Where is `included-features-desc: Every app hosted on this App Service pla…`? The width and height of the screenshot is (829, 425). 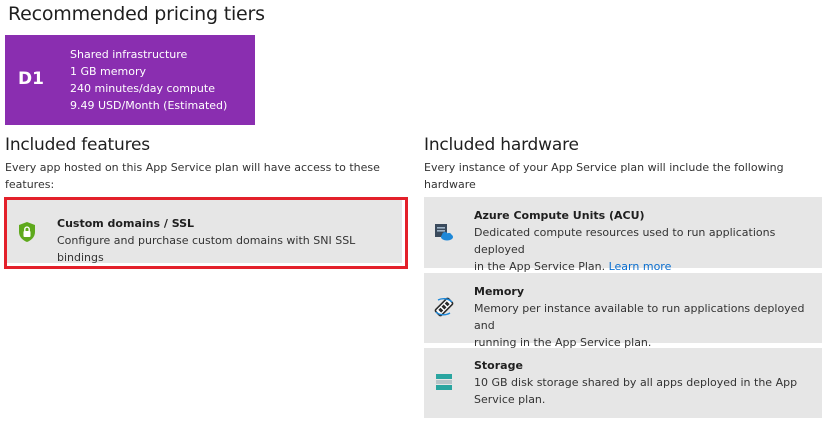
included-features-desc: Every app hosted on this App Service pla… is located at coordinates (192, 176).